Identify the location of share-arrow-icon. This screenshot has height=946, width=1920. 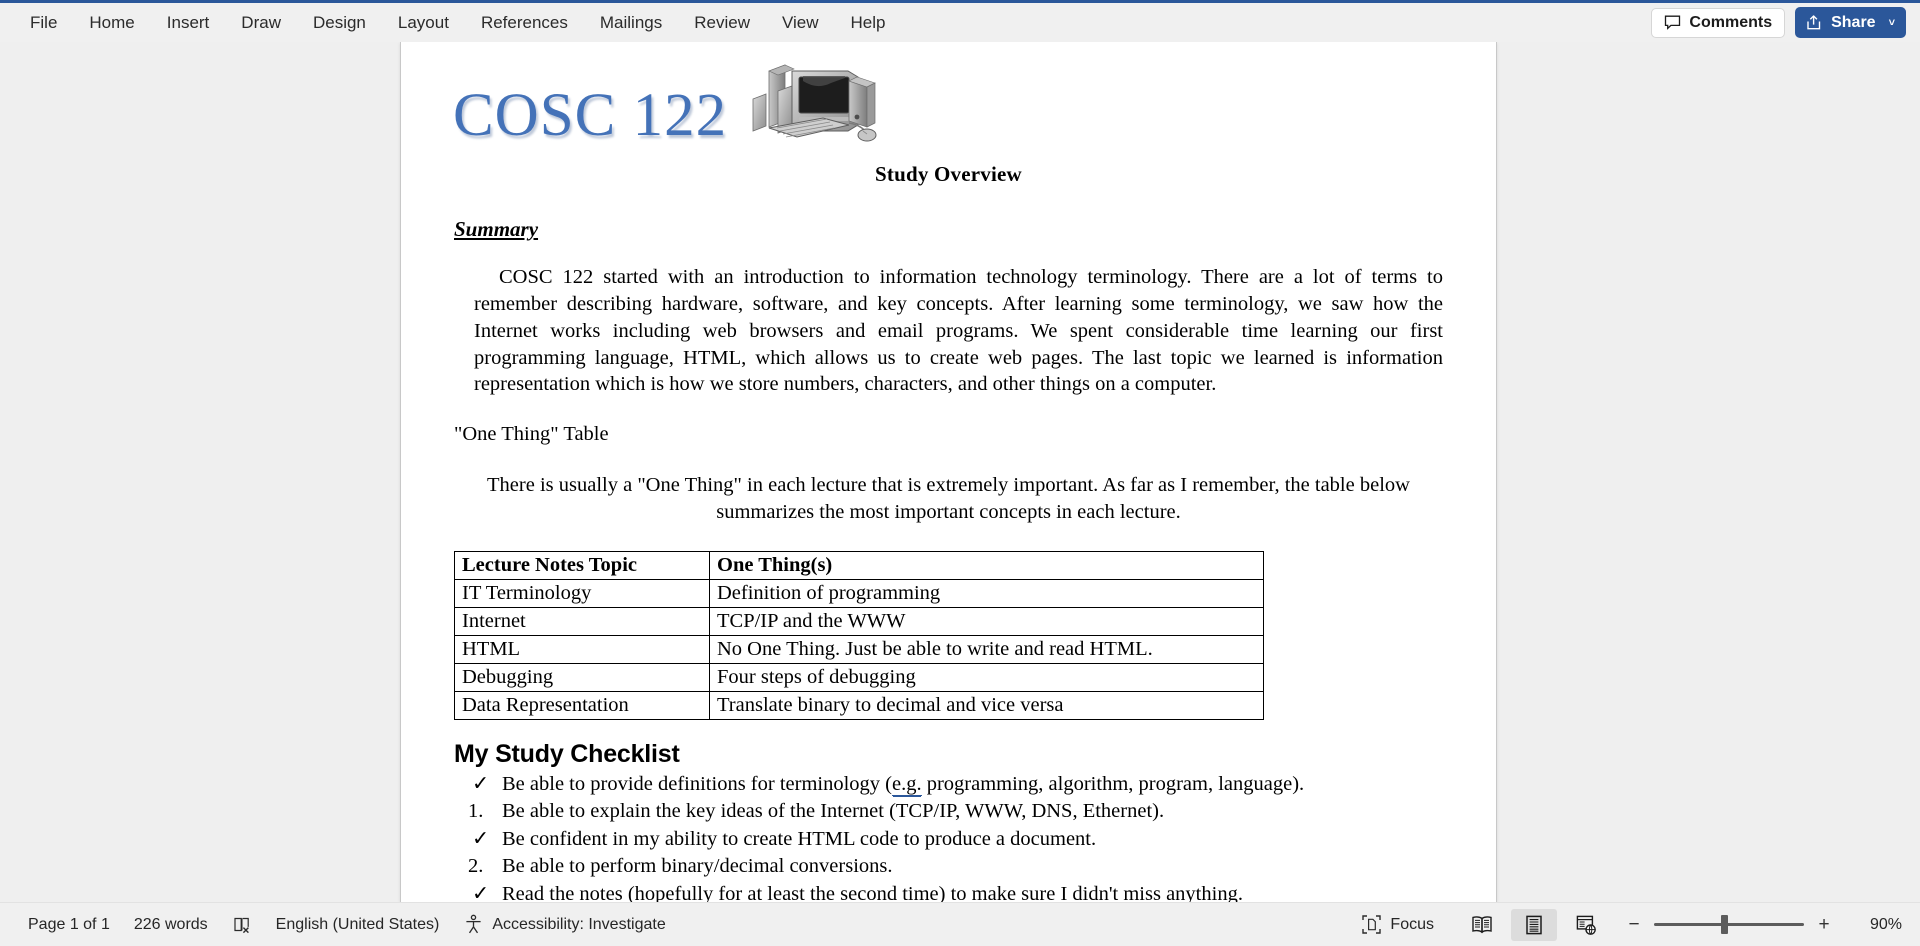
(1814, 22).